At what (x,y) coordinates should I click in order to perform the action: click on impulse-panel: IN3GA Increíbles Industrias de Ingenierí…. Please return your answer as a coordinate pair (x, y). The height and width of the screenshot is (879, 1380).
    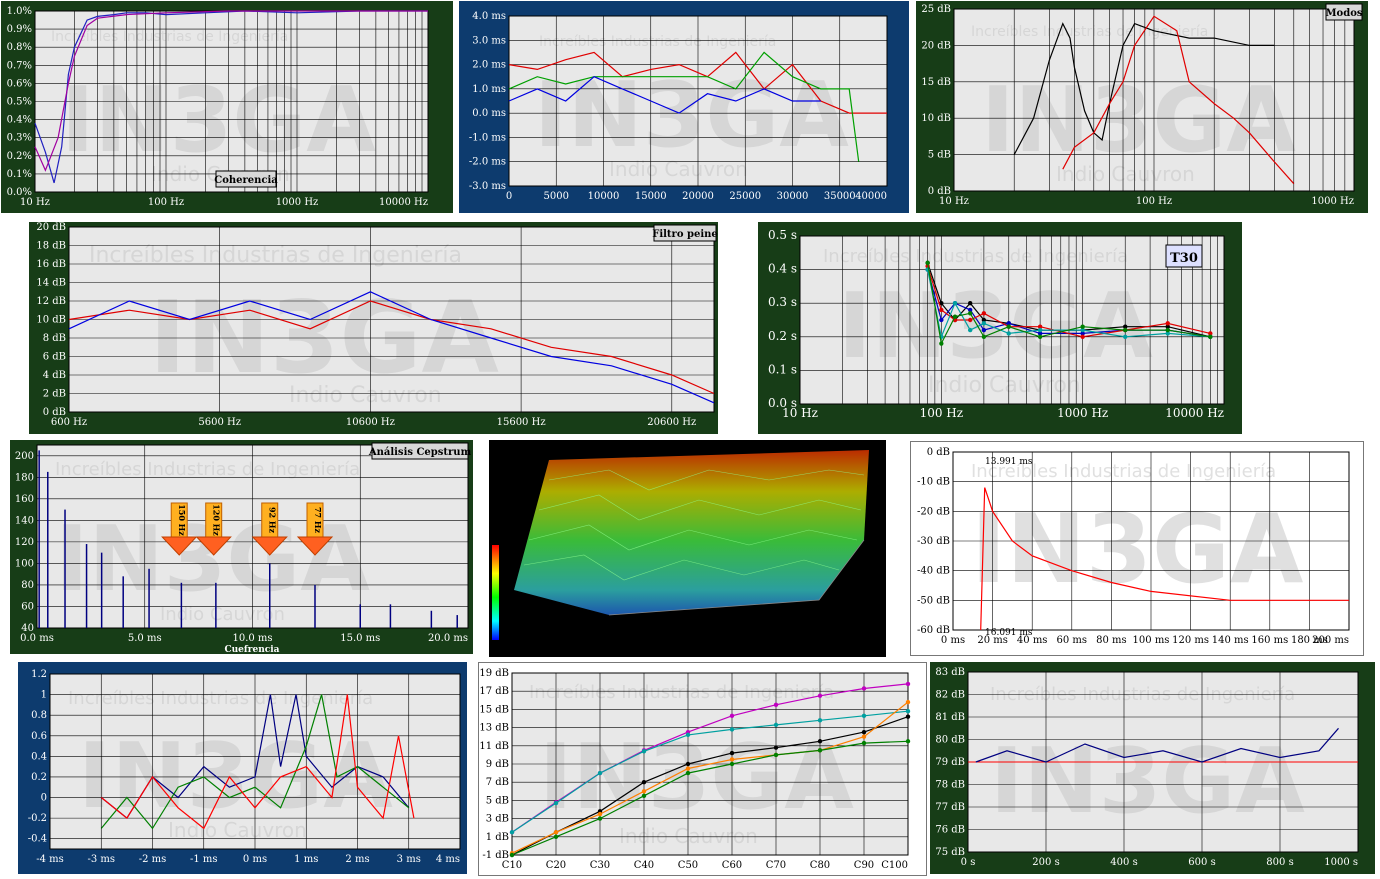
    Looking at the image, I should click on (1137, 548).